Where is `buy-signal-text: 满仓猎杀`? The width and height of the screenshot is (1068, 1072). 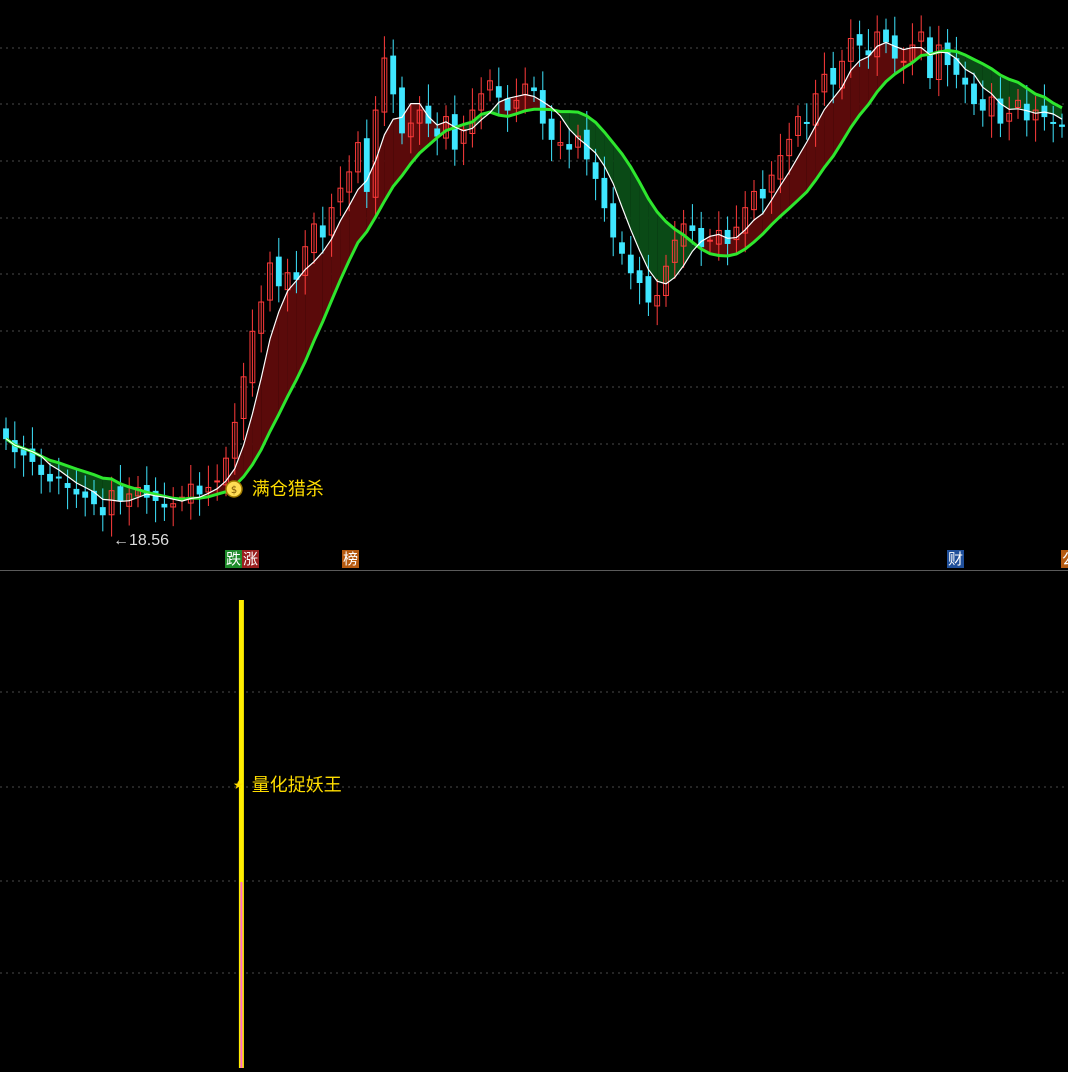 buy-signal-text: 满仓猎杀 is located at coordinates (287, 489).